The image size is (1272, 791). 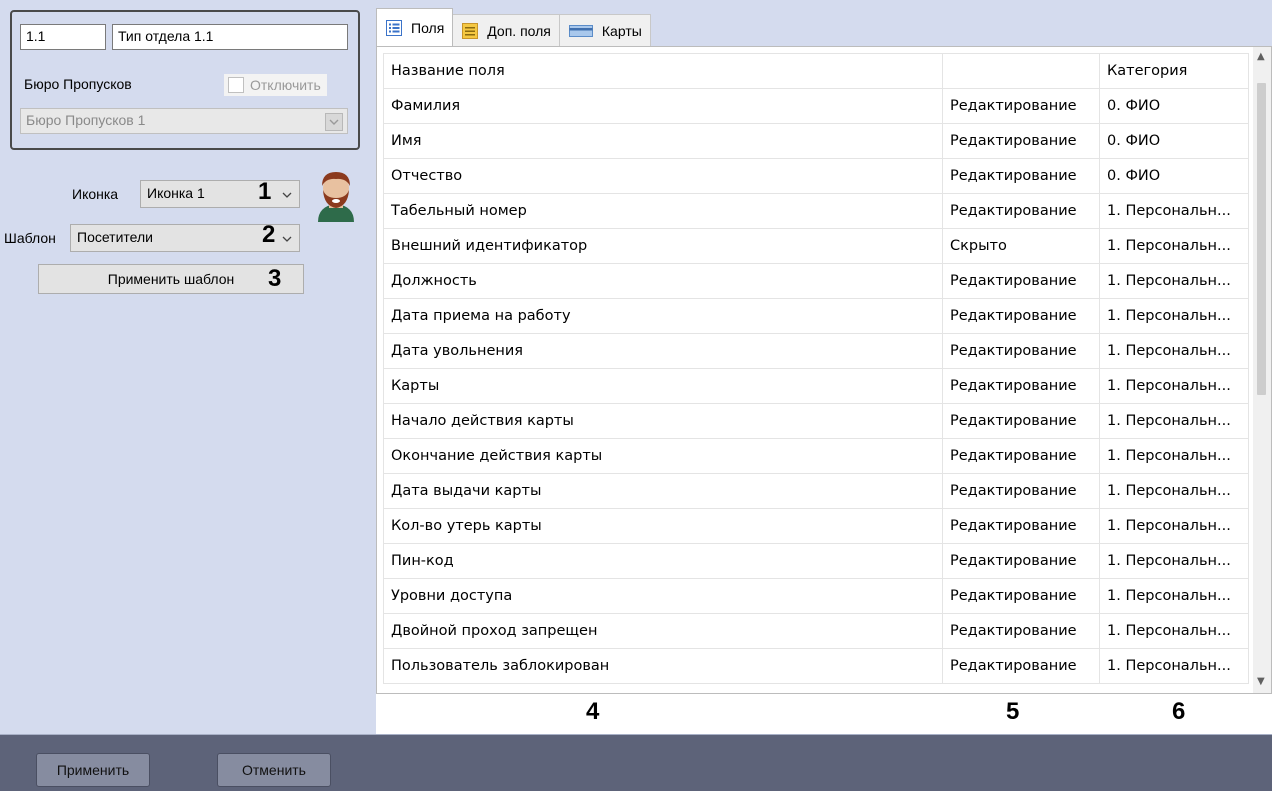 I want to click on card-icon, so click(x=581, y=31).